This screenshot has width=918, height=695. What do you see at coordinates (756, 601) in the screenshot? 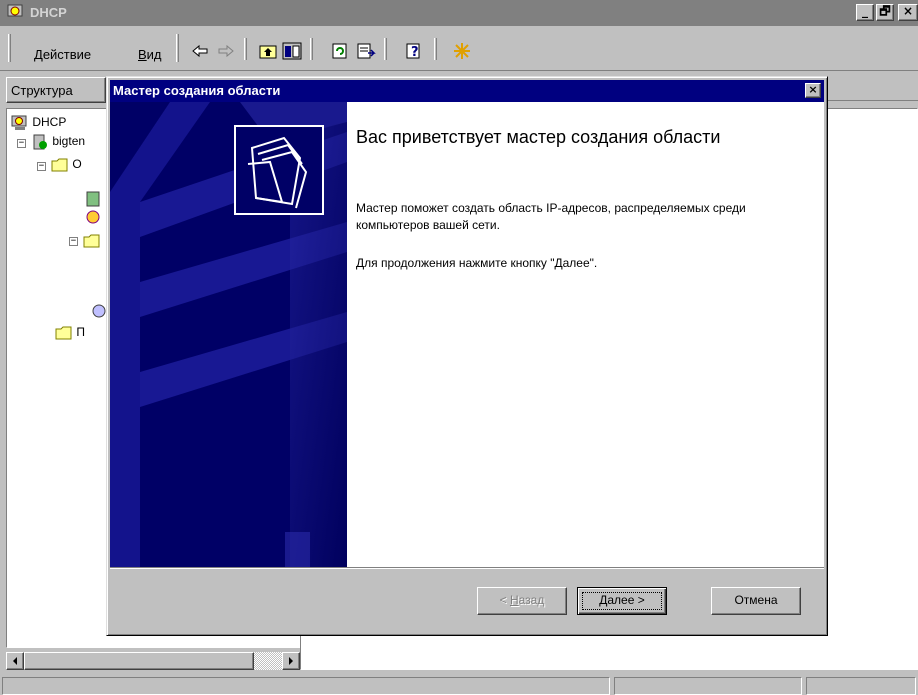
I see `cancel-button: Отмена` at bounding box center [756, 601].